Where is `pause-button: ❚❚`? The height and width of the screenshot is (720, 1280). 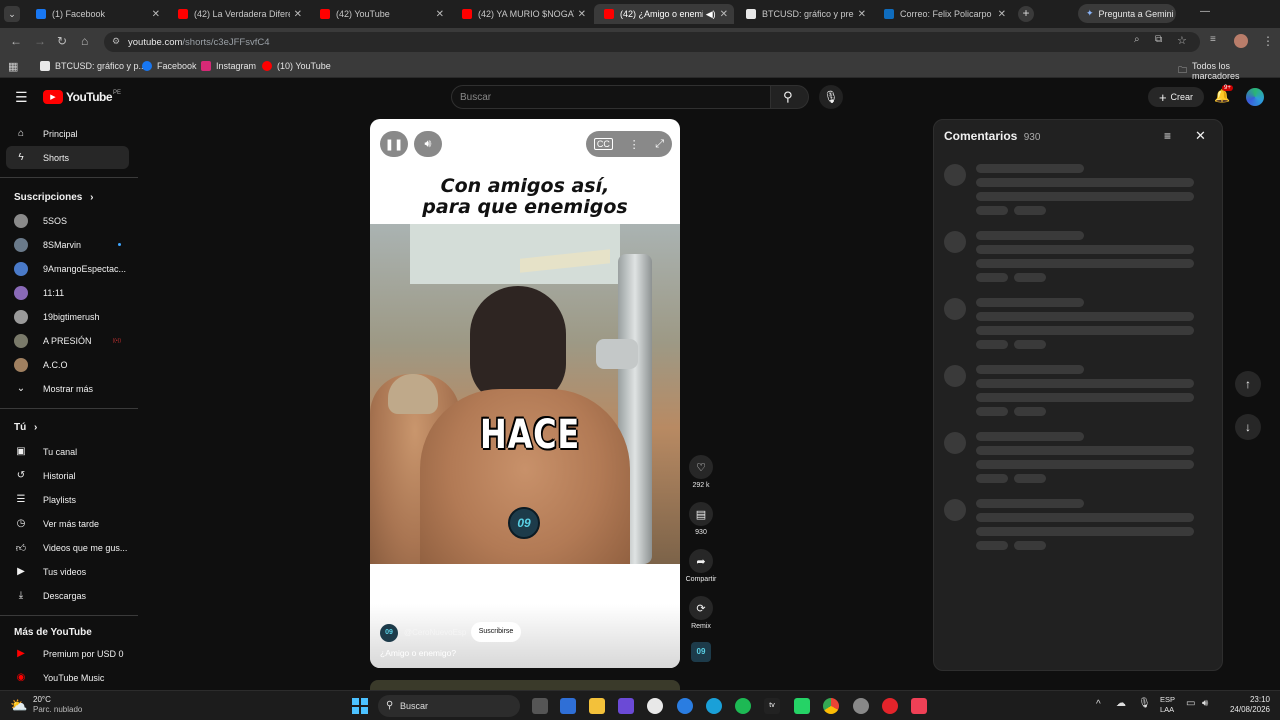 pause-button: ❚❚ is located at coordinates (394, 144).